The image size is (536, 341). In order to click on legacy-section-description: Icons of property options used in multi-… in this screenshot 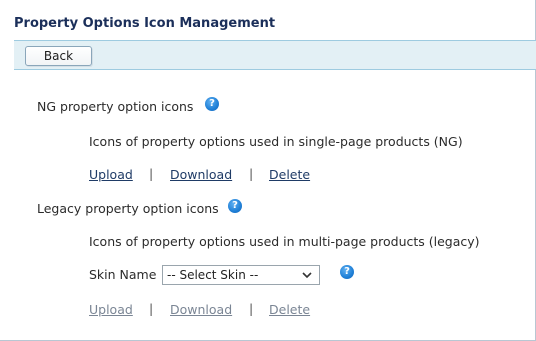, I will do `click(284, 241)`.